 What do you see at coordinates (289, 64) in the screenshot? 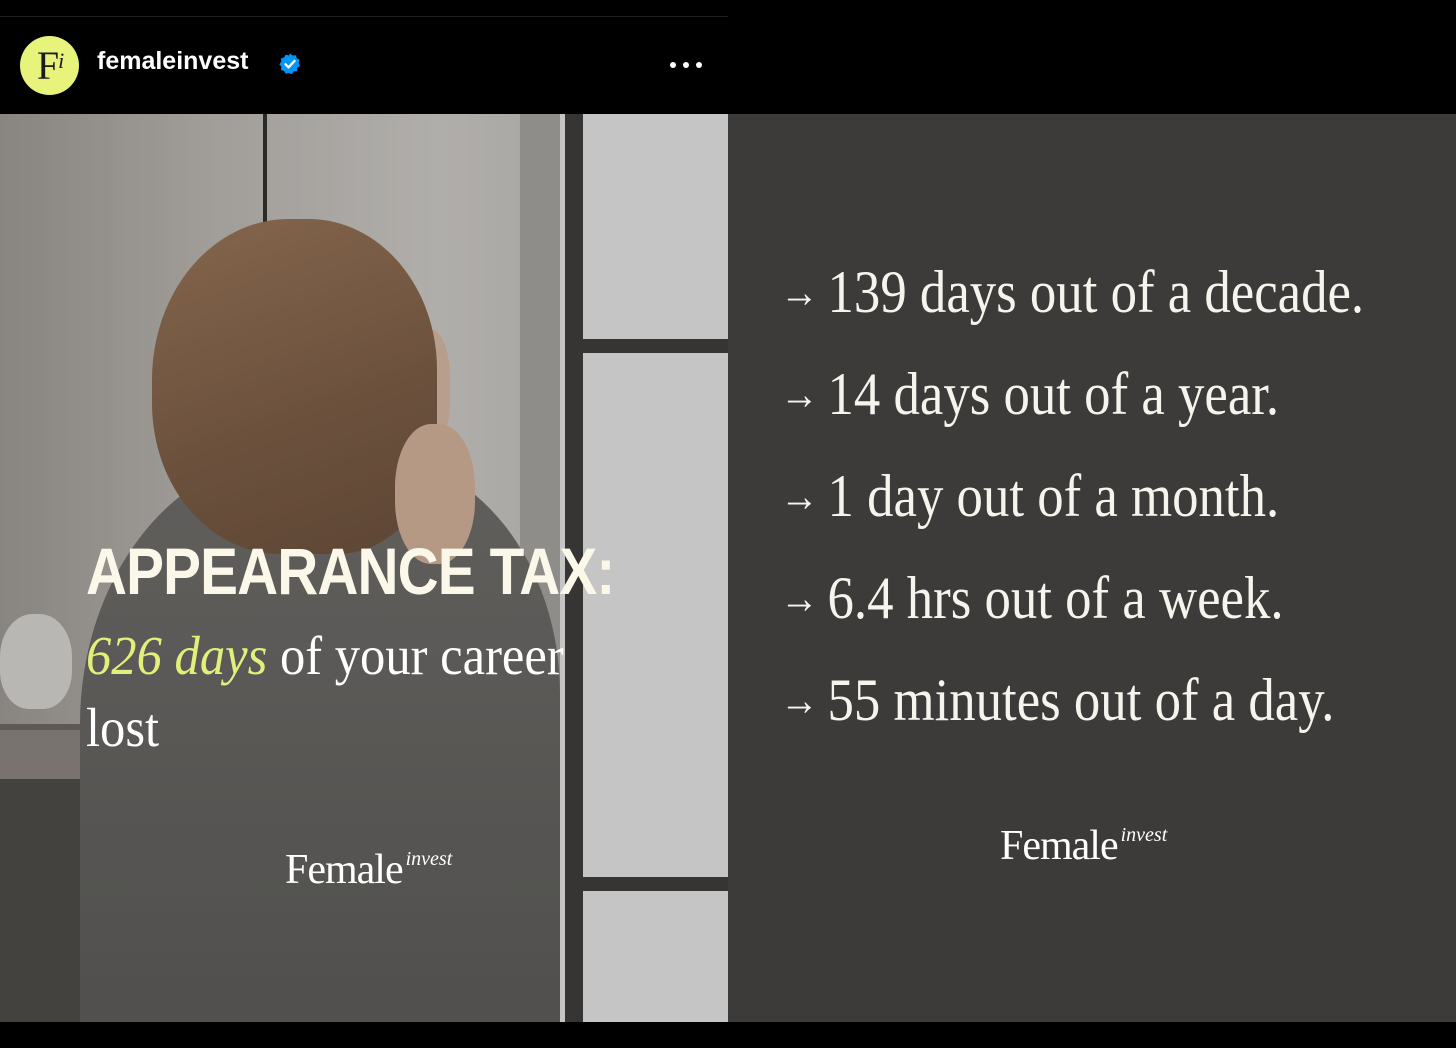
I see `verified-badge-icon` at bounding box center [289, 64].